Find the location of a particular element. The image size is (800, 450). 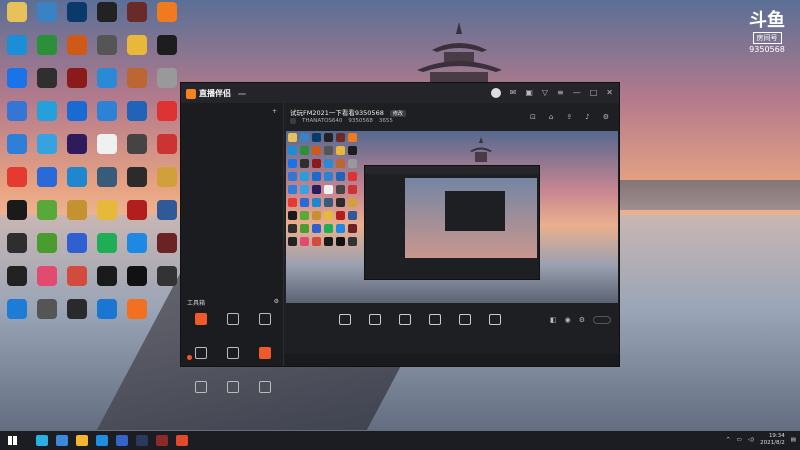

start-live-button is located at coordinates (602, 320).